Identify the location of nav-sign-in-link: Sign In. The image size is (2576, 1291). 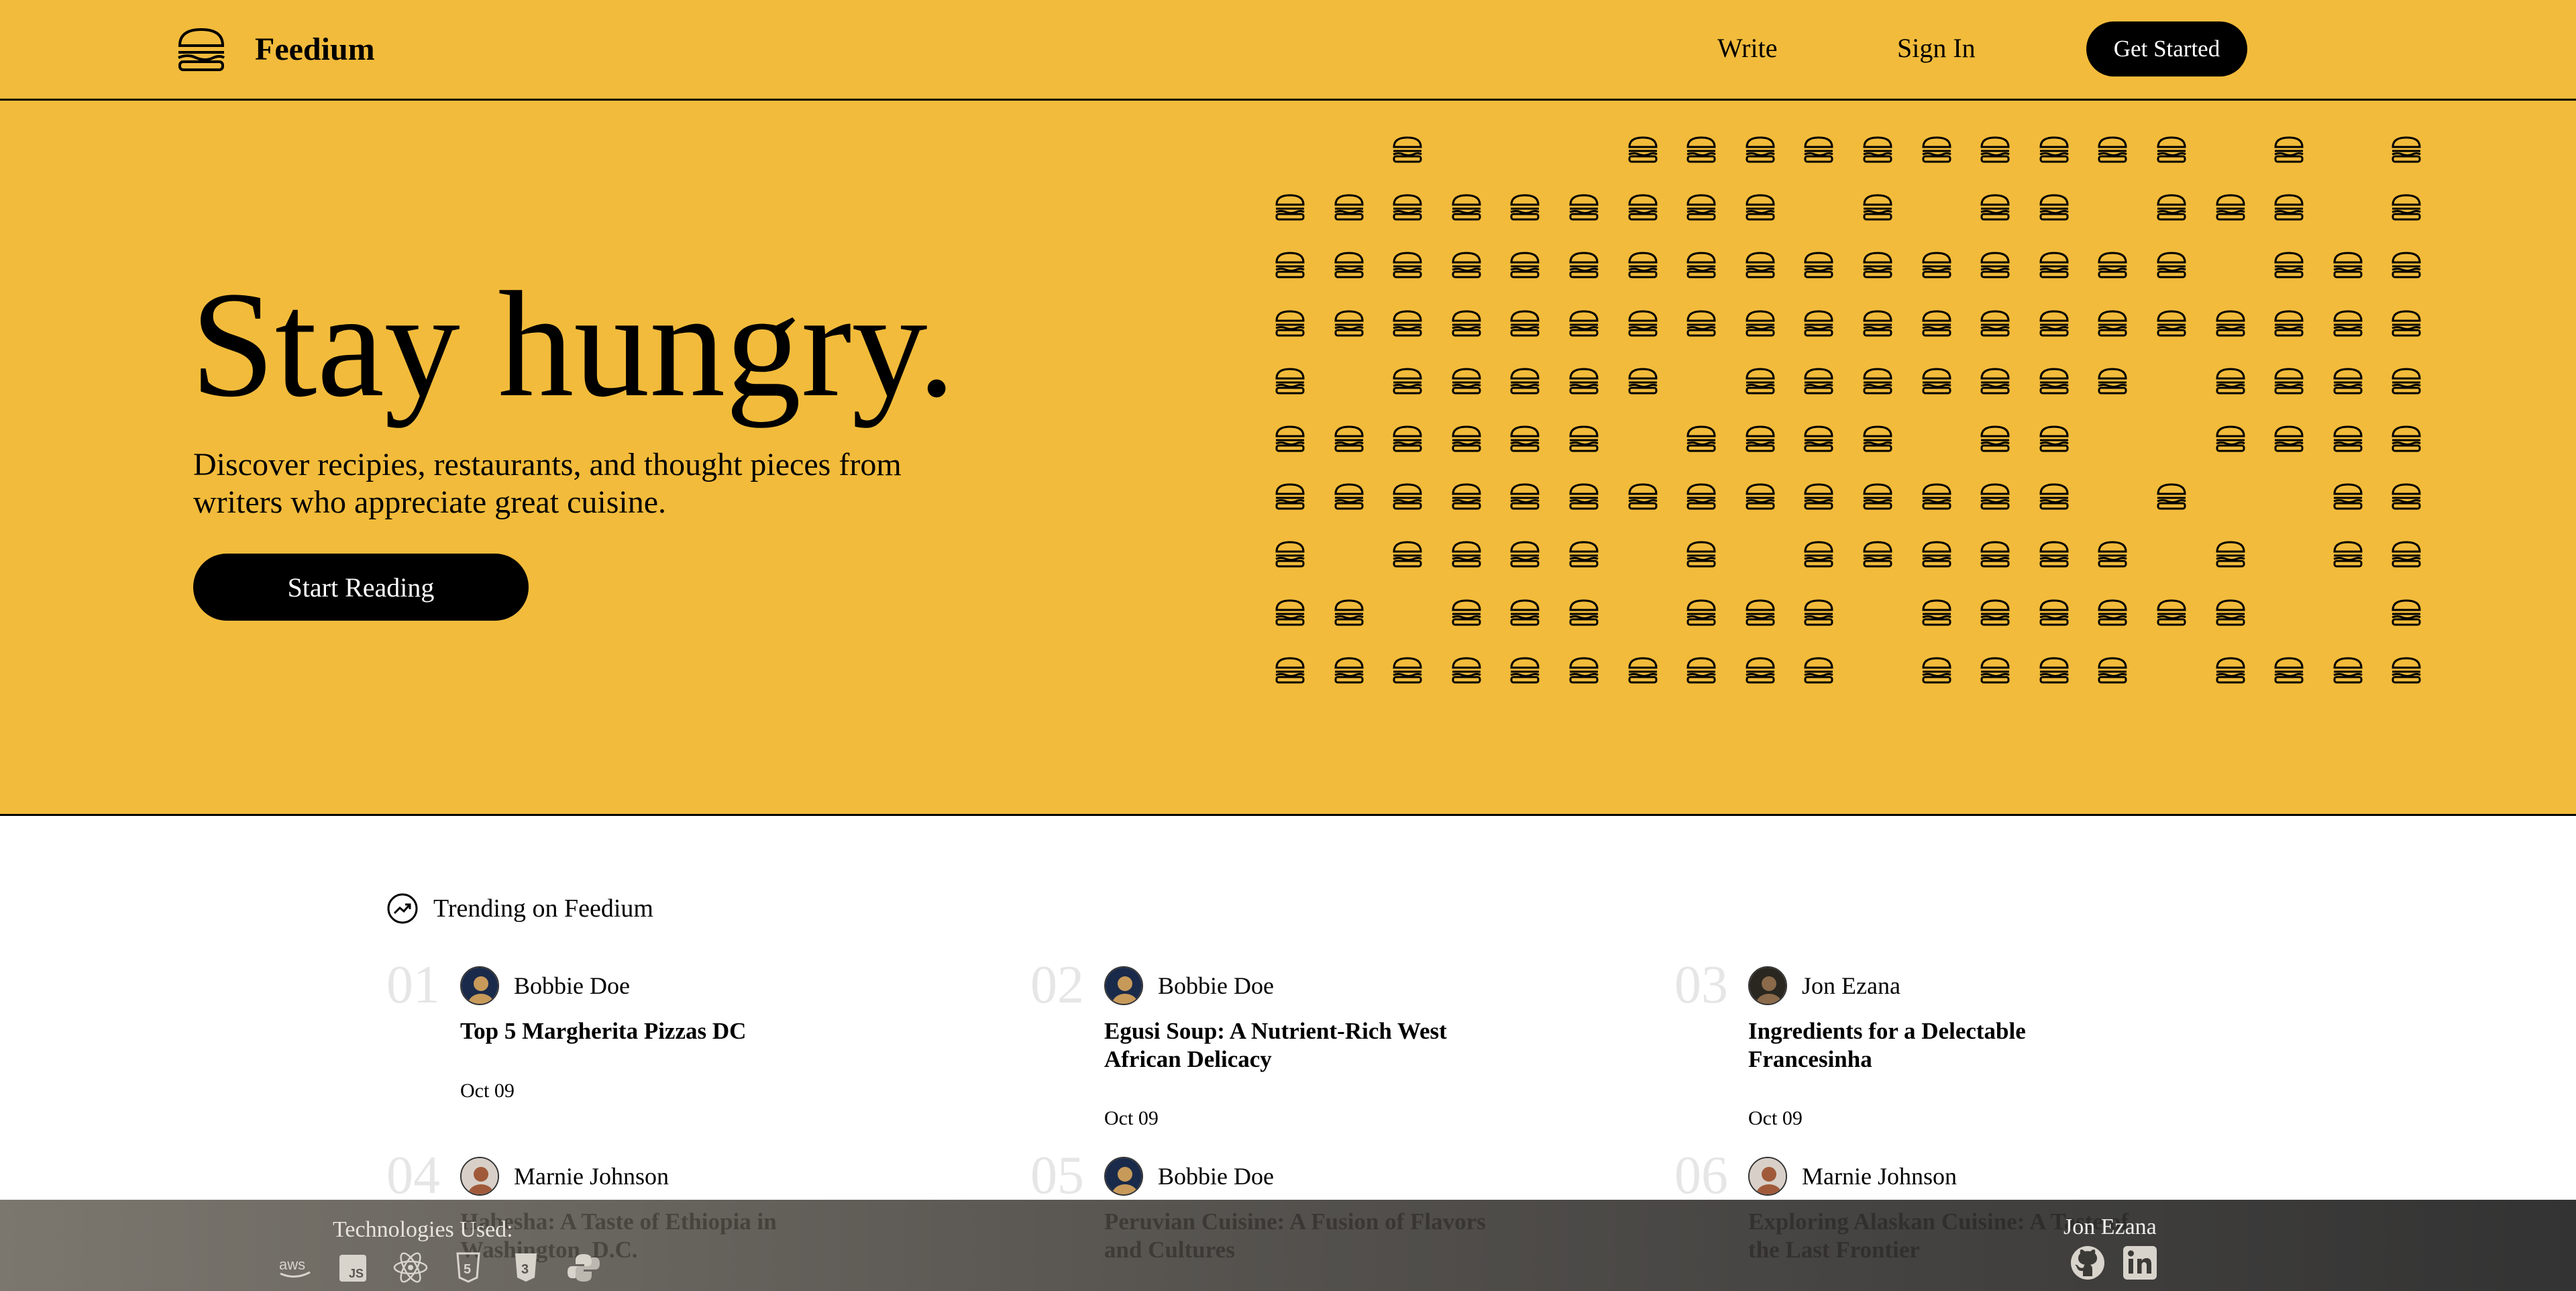
(1936, 48).